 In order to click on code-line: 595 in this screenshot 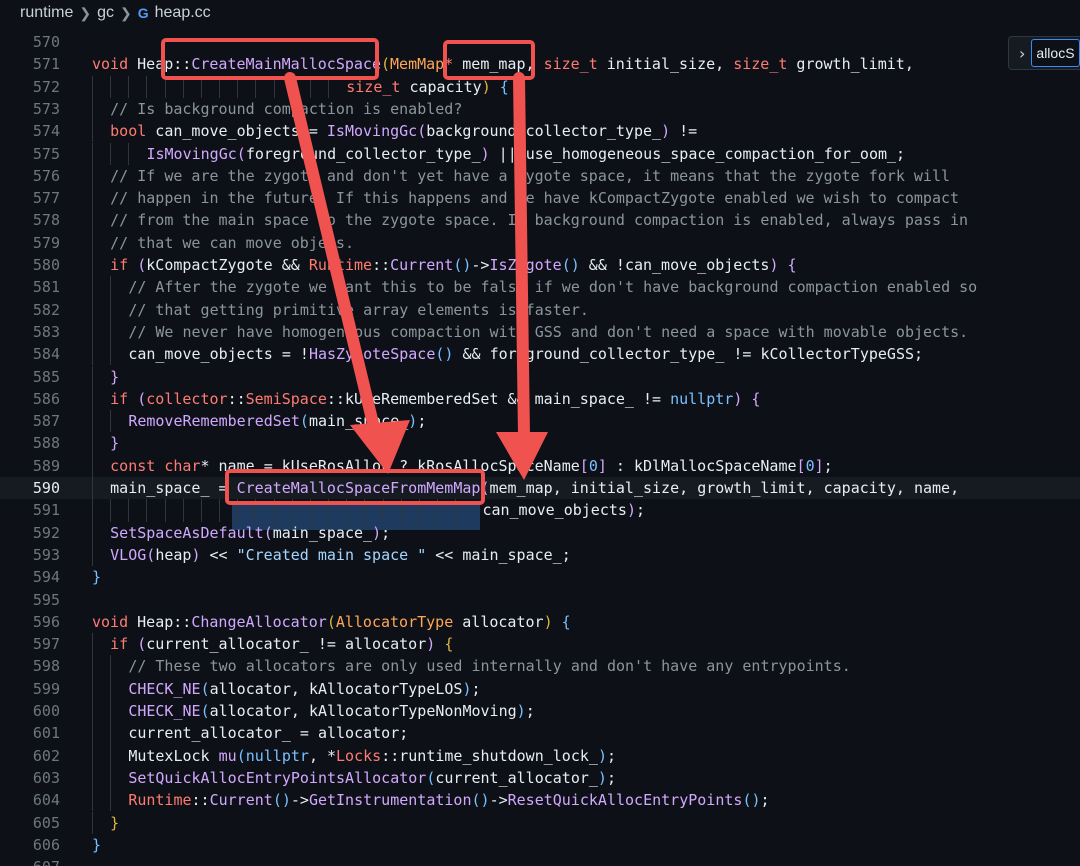, I will do `click(540, 600)`.